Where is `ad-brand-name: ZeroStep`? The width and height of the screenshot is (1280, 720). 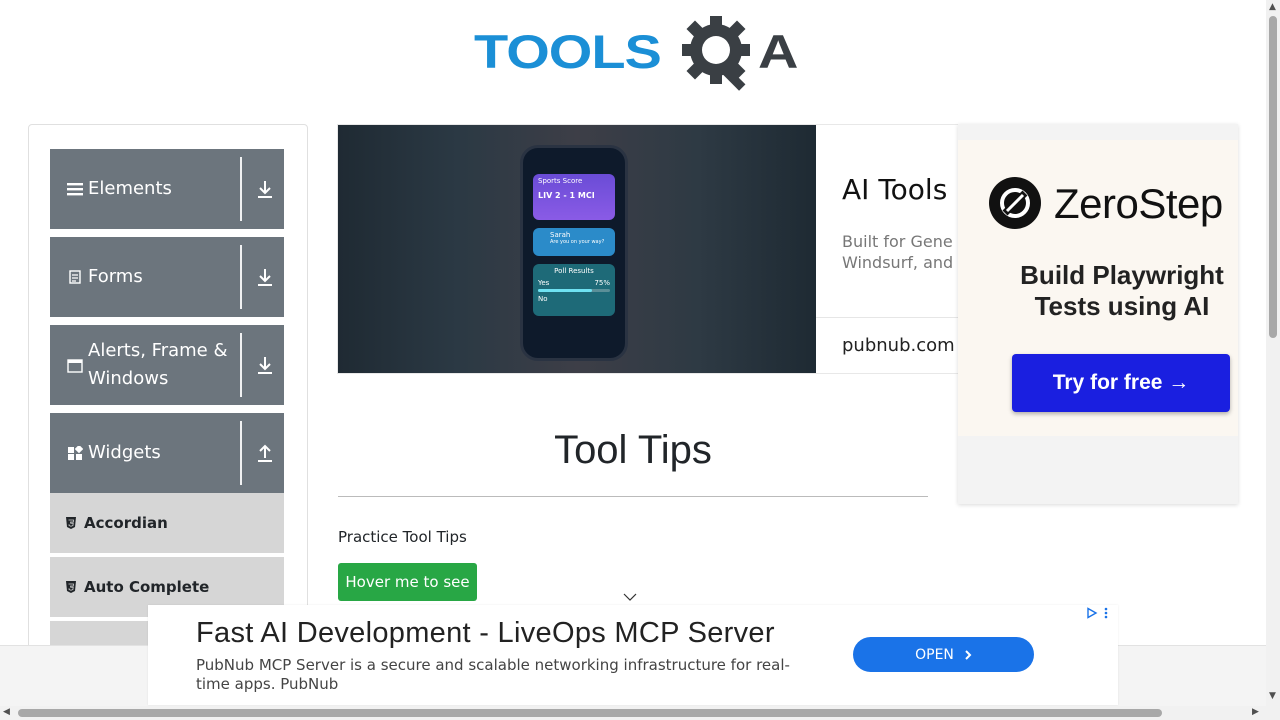
ad-brand-name: ZeroStep is located at coordinates (1138, 203).